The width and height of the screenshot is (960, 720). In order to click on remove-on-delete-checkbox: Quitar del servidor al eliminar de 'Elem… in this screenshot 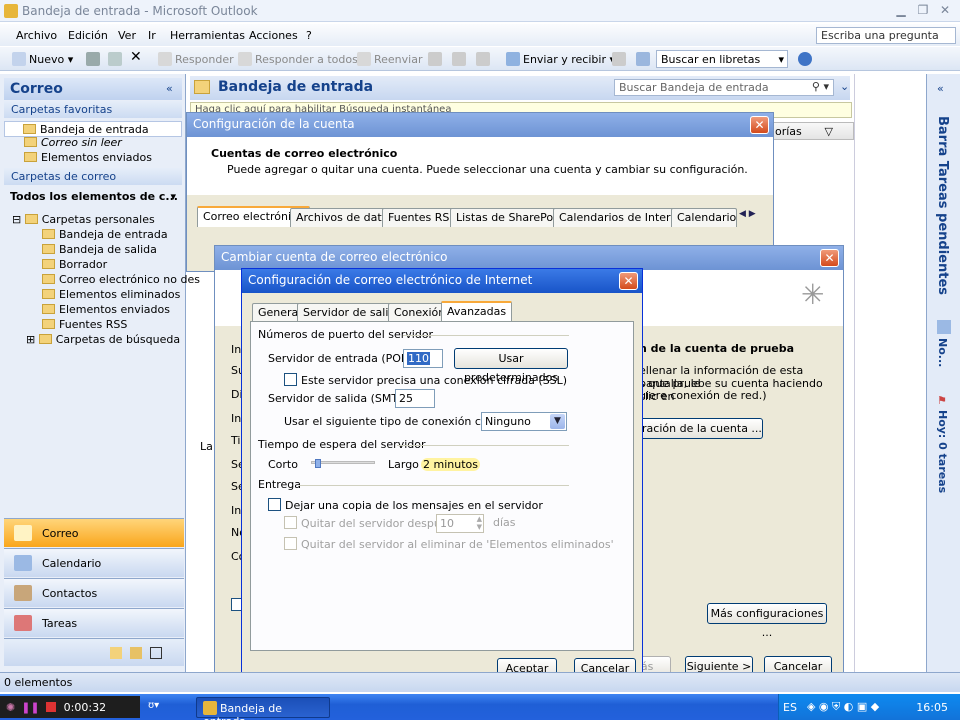, I will do `click(449, 544)`.